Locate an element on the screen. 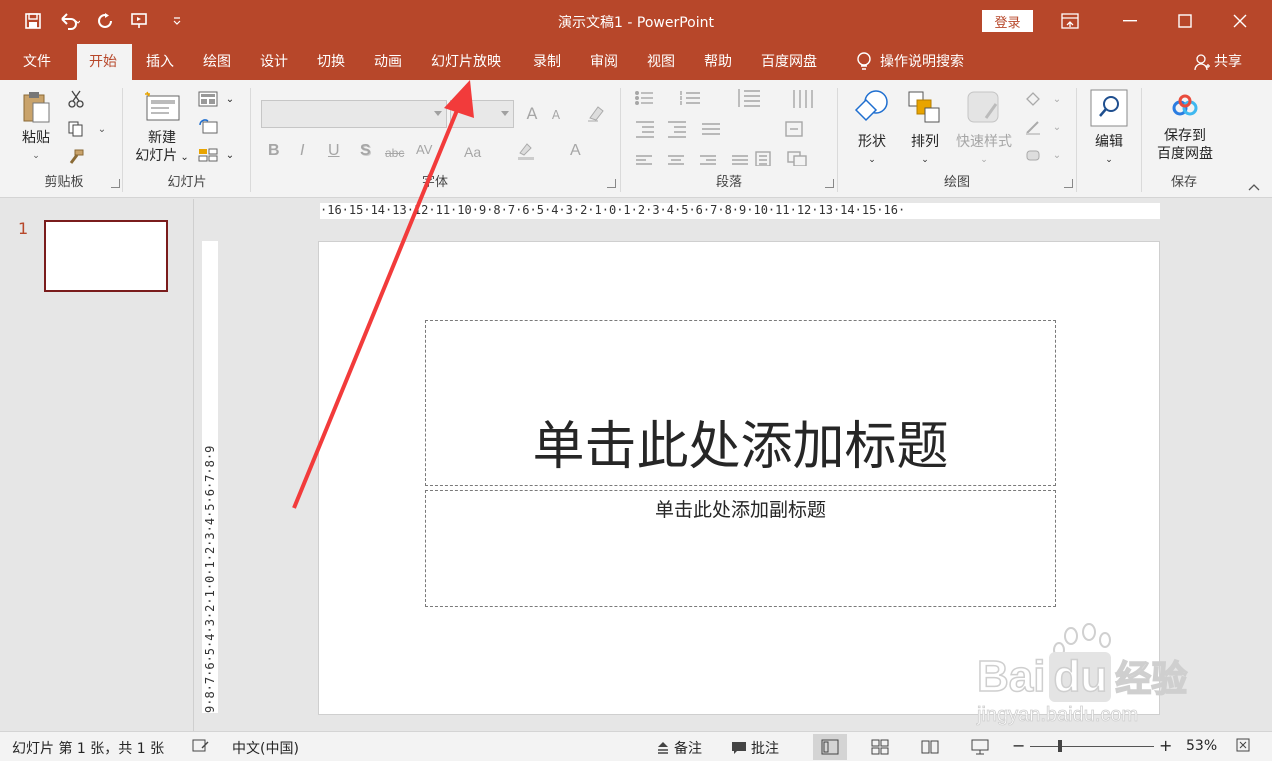  subtitle-placeholder: 单击此处添加副标题 is located at coordinates (740, 548).